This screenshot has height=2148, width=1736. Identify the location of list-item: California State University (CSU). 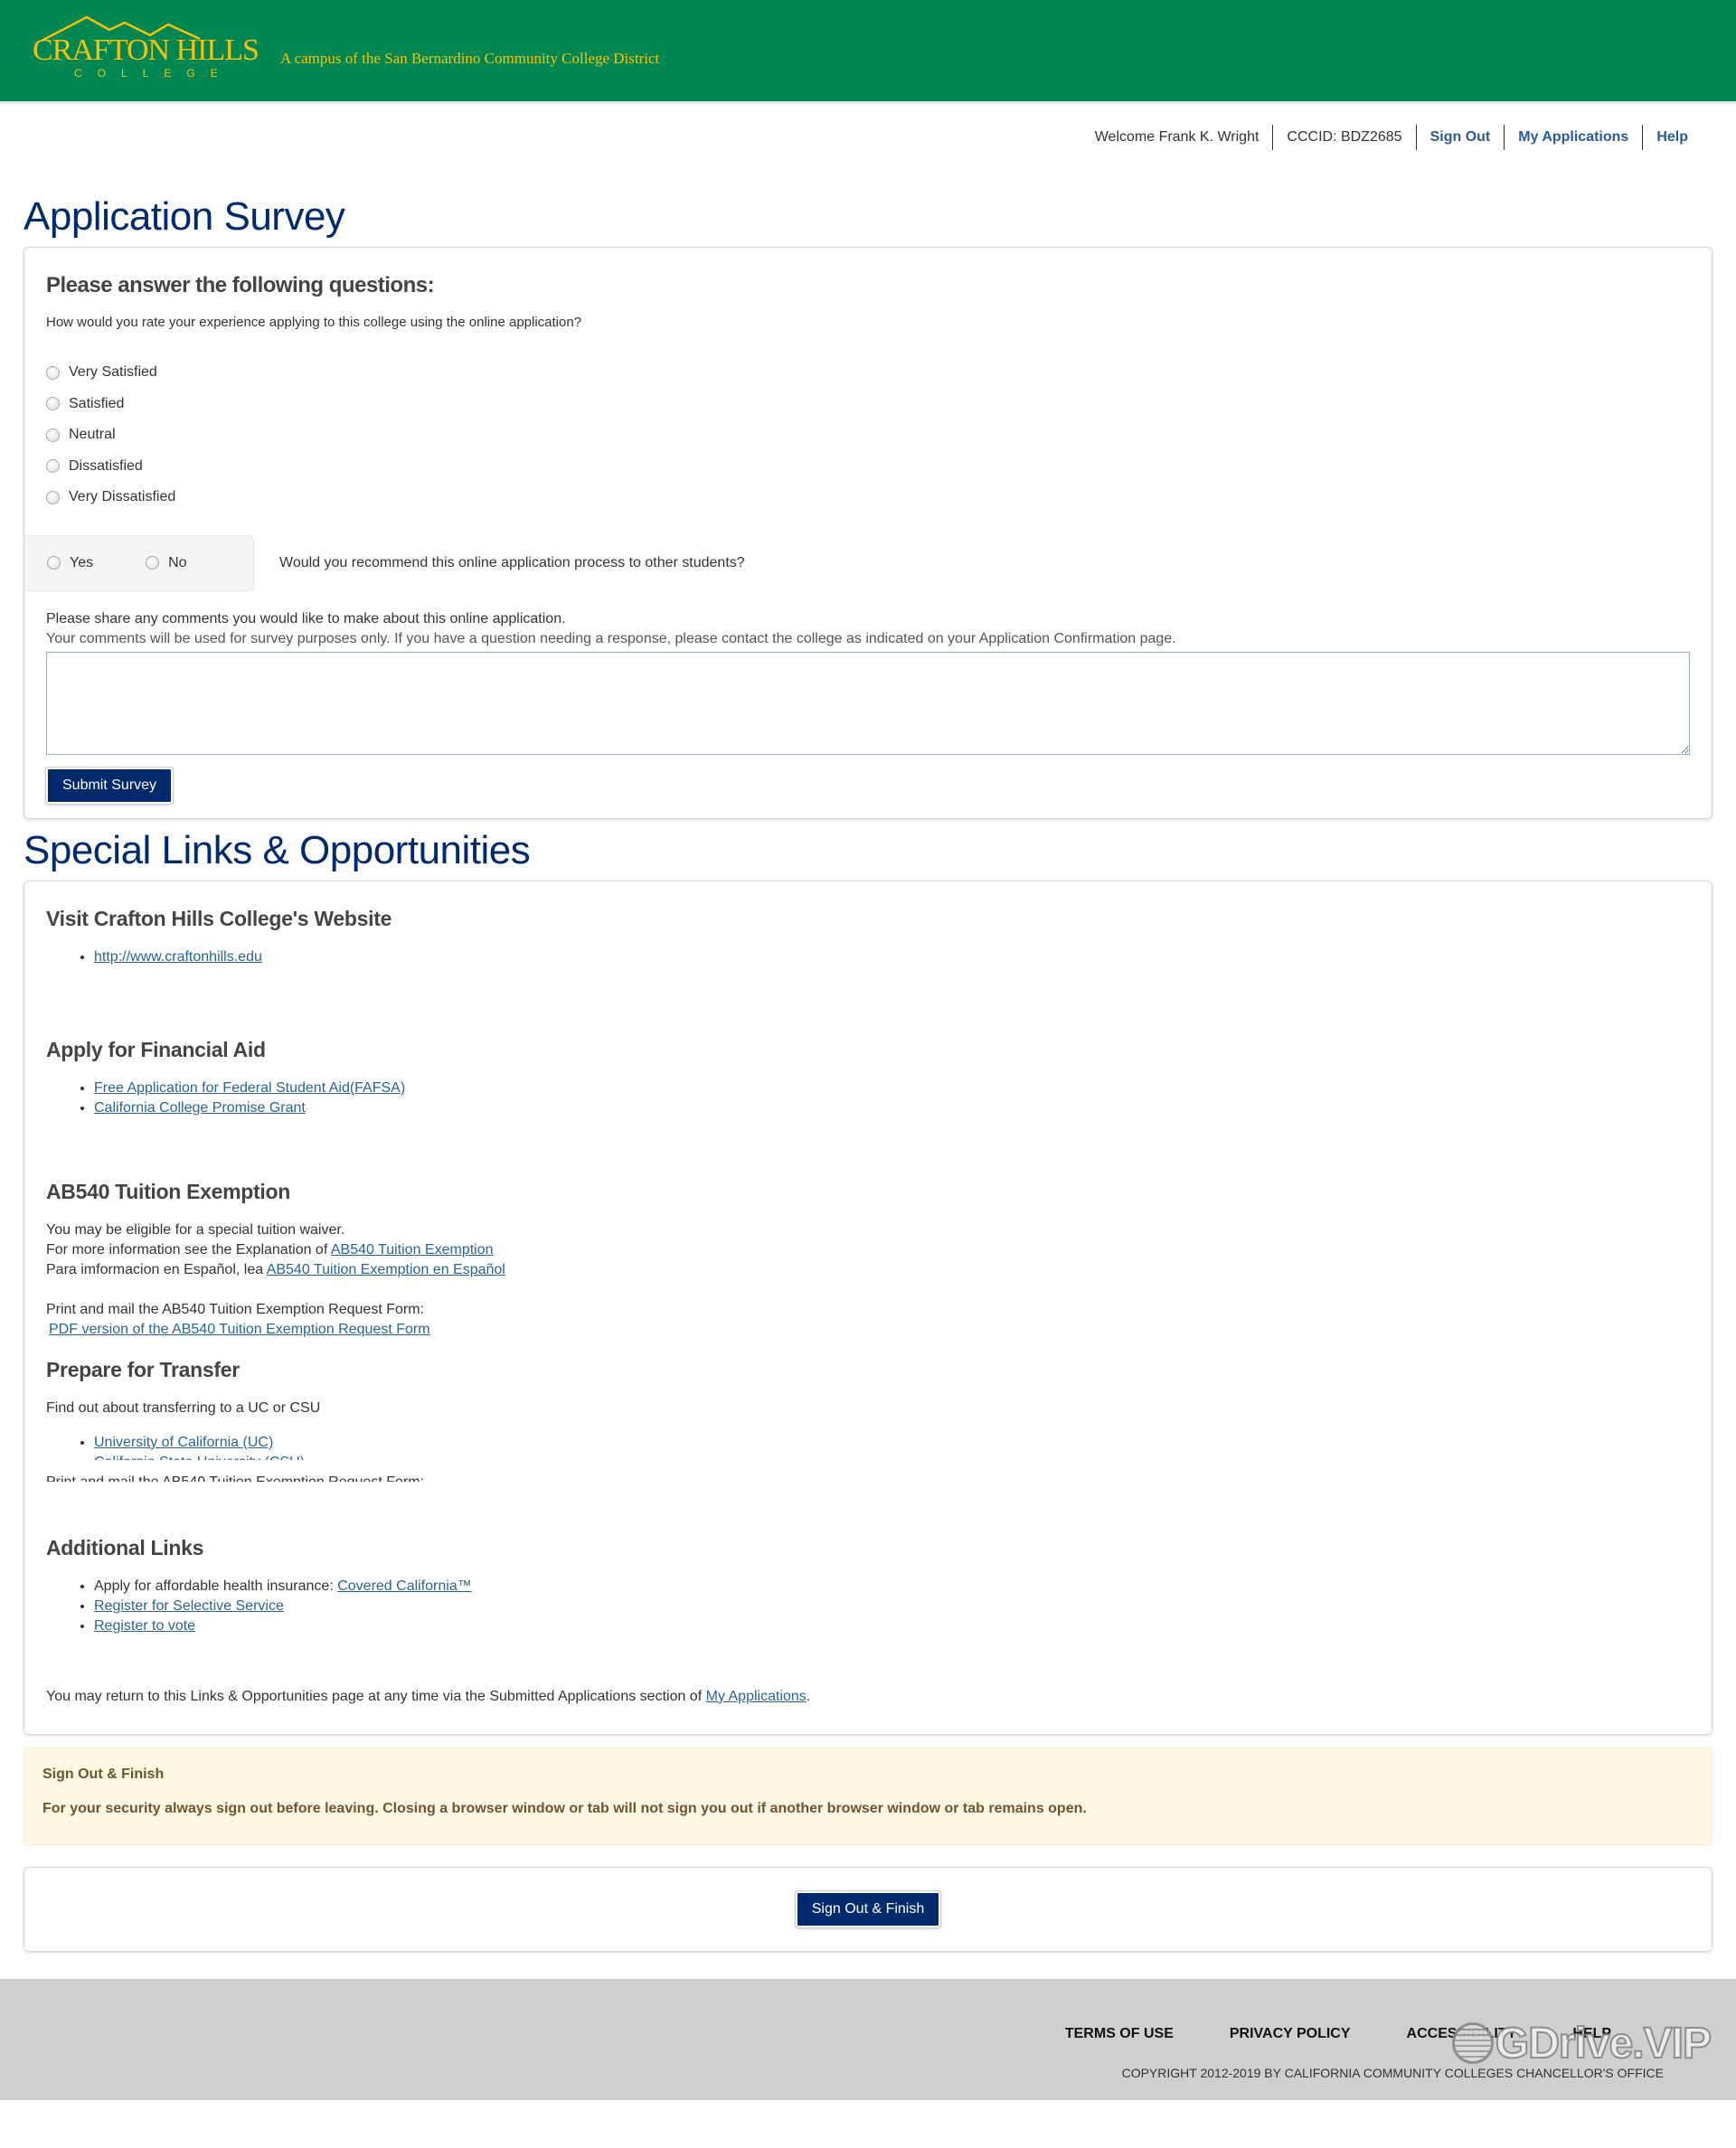
(892, 1457).